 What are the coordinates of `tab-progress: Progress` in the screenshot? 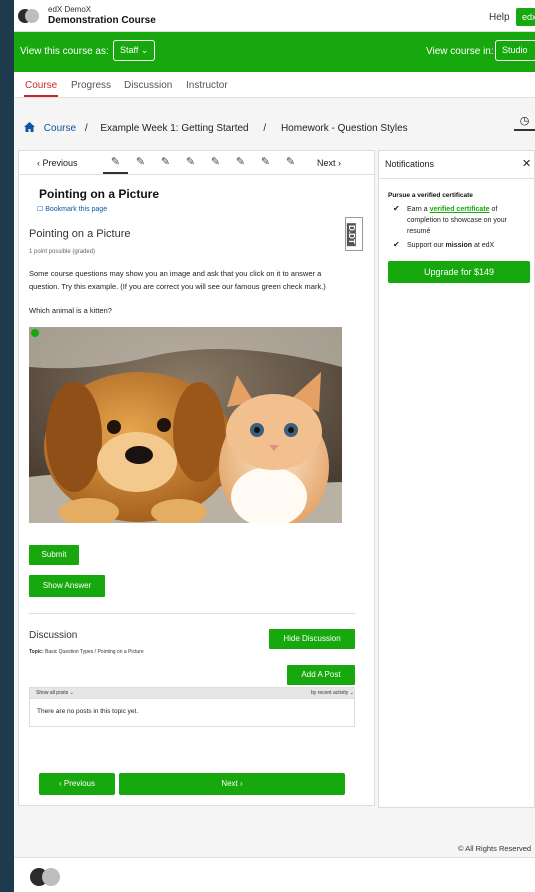 It's located at (91, 85).